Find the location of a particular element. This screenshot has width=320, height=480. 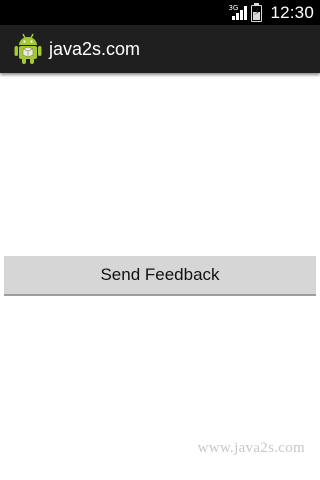

status-icons: 3G ⚡ 12:30 is located at coordinates (271, 12).